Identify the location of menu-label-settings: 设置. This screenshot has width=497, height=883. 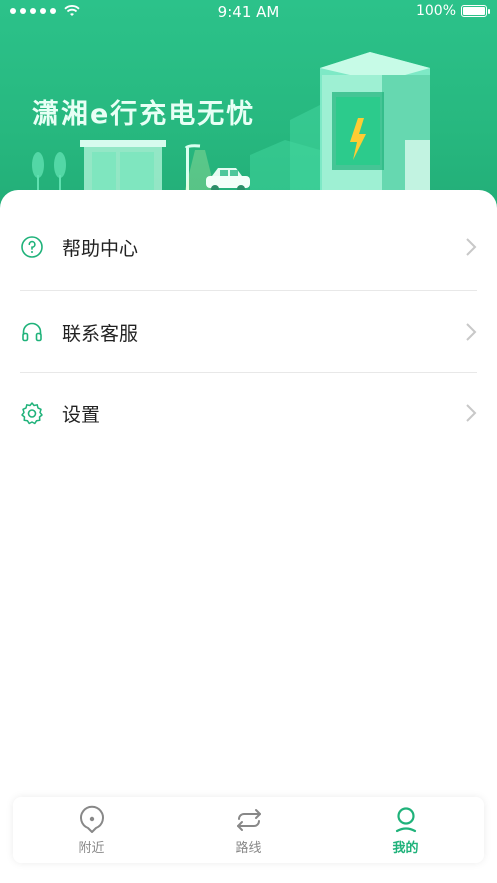
(81, 414).